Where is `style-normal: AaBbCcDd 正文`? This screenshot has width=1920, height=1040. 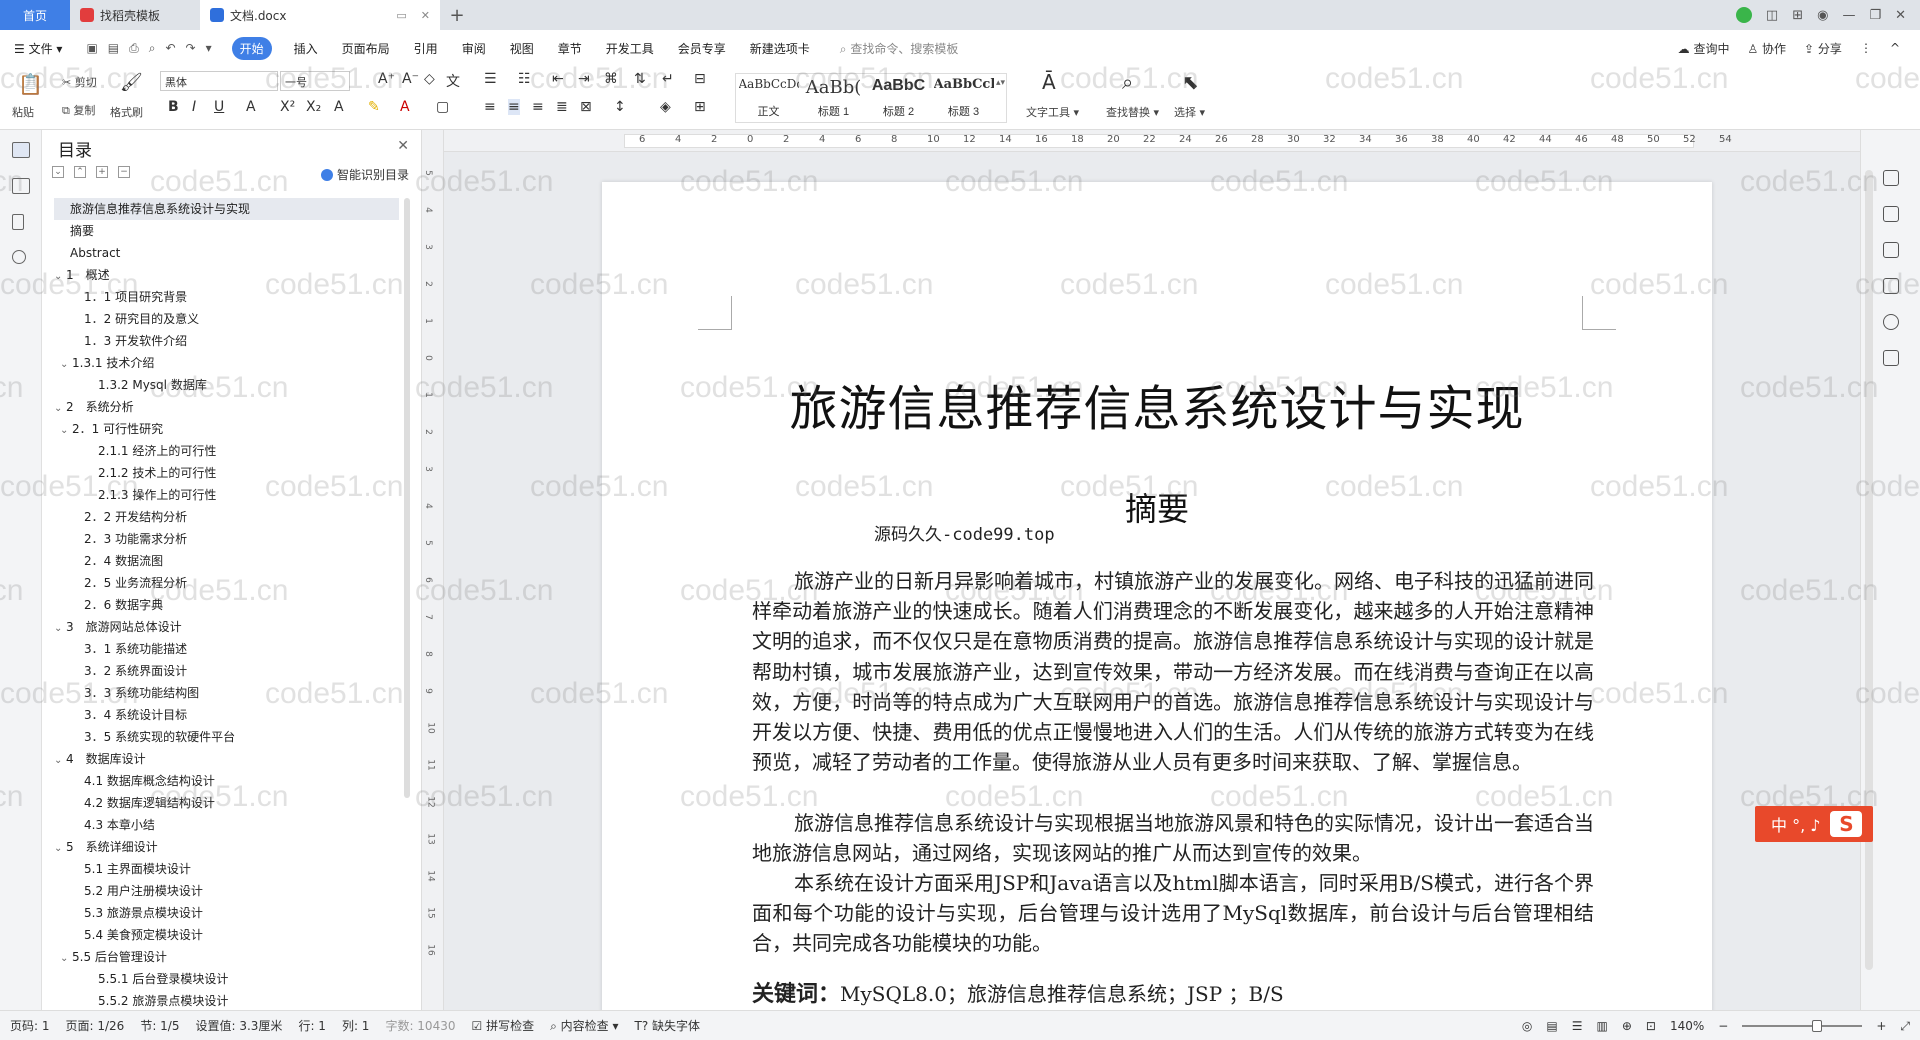 style-normal: AaBbCcDd 正文 is located at coordinates (768, 98).